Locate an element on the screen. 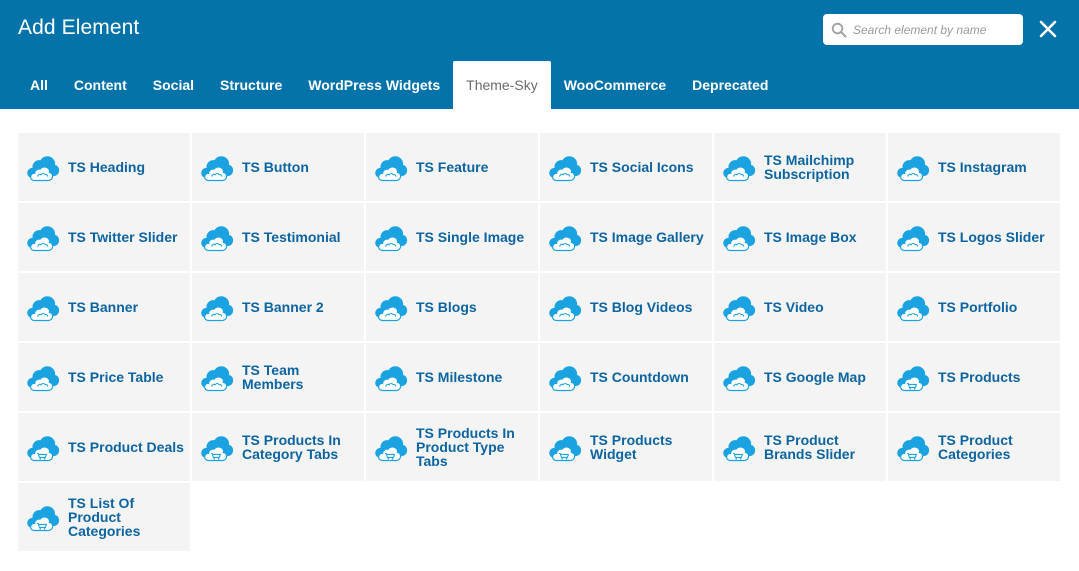  element-ts-social-icons: TS Social Icons is located at coordinates (626, 167).